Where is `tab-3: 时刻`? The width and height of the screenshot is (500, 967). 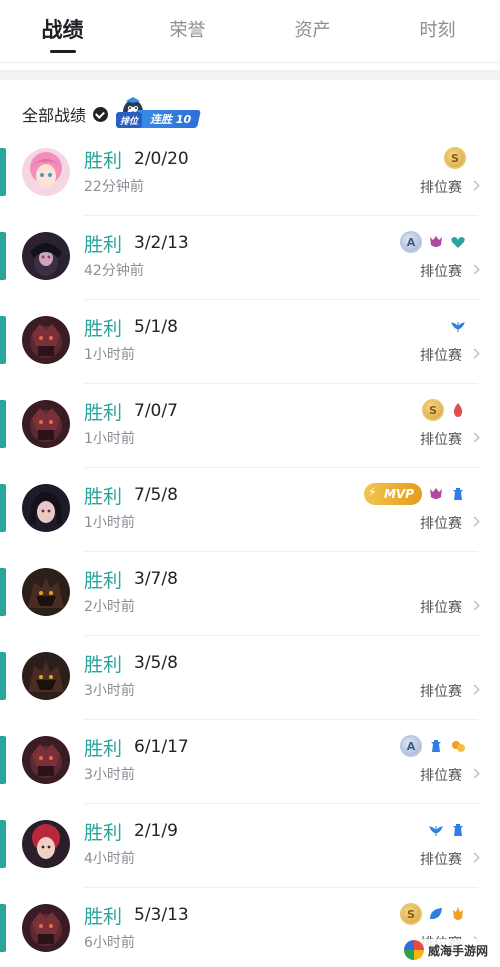 tab-3: 时刻 is located at coordinates (437, 31).